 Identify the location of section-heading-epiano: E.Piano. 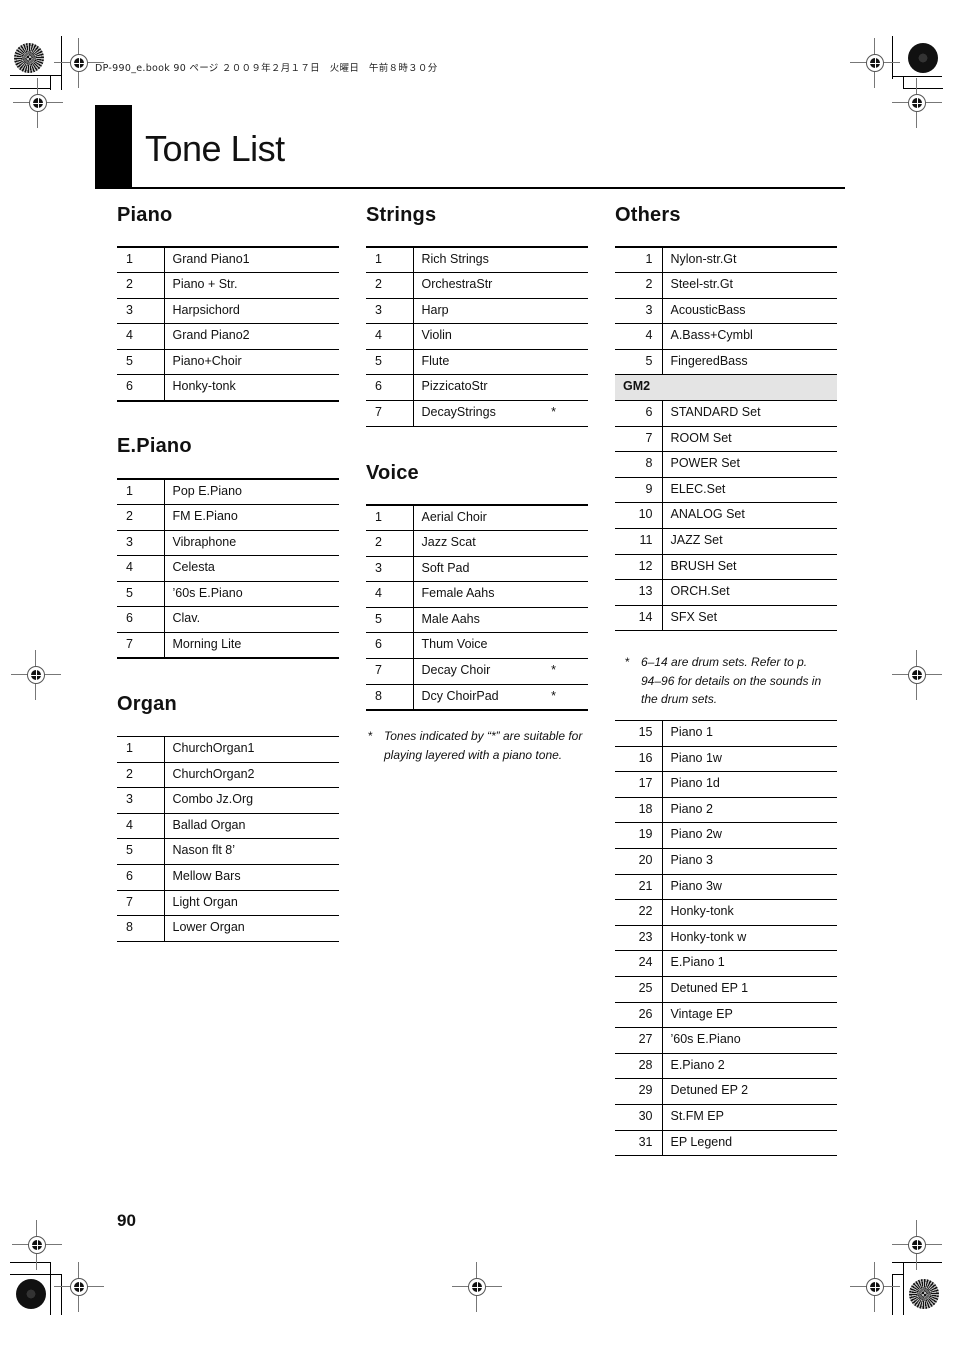
(154, 446).